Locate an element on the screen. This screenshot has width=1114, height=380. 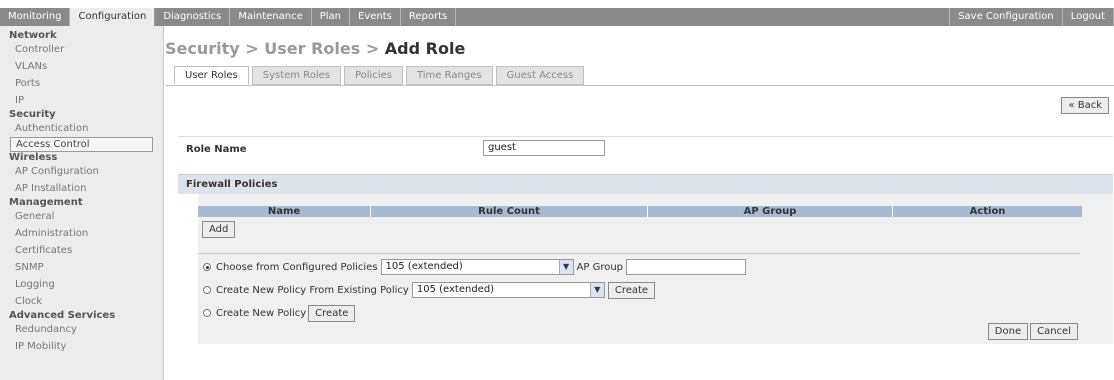
done-button: Done is located at coordinates (1008, 331).